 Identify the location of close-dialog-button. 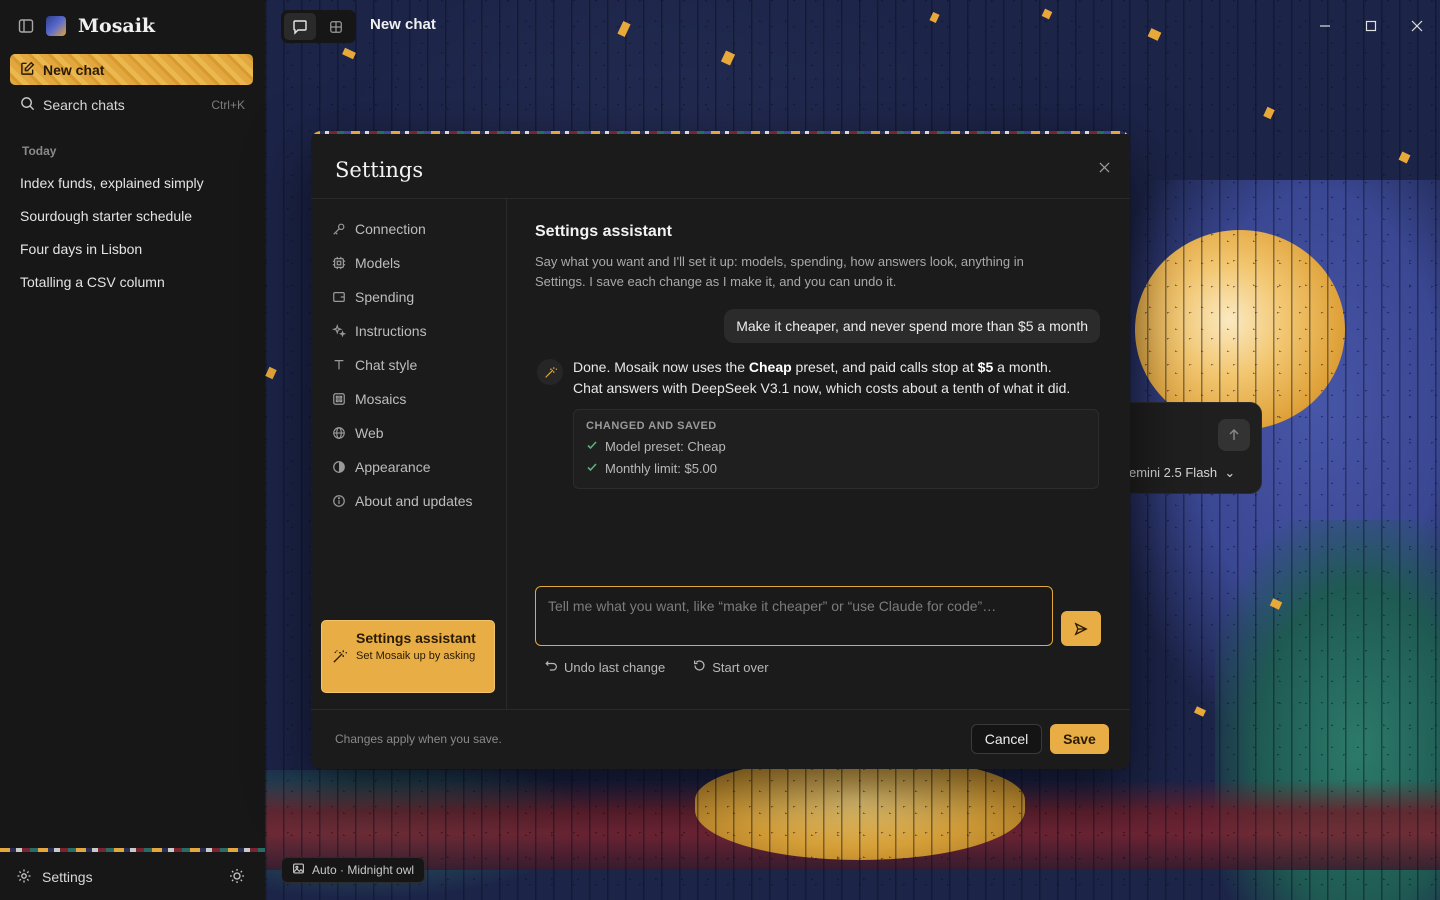
(1104, 169).